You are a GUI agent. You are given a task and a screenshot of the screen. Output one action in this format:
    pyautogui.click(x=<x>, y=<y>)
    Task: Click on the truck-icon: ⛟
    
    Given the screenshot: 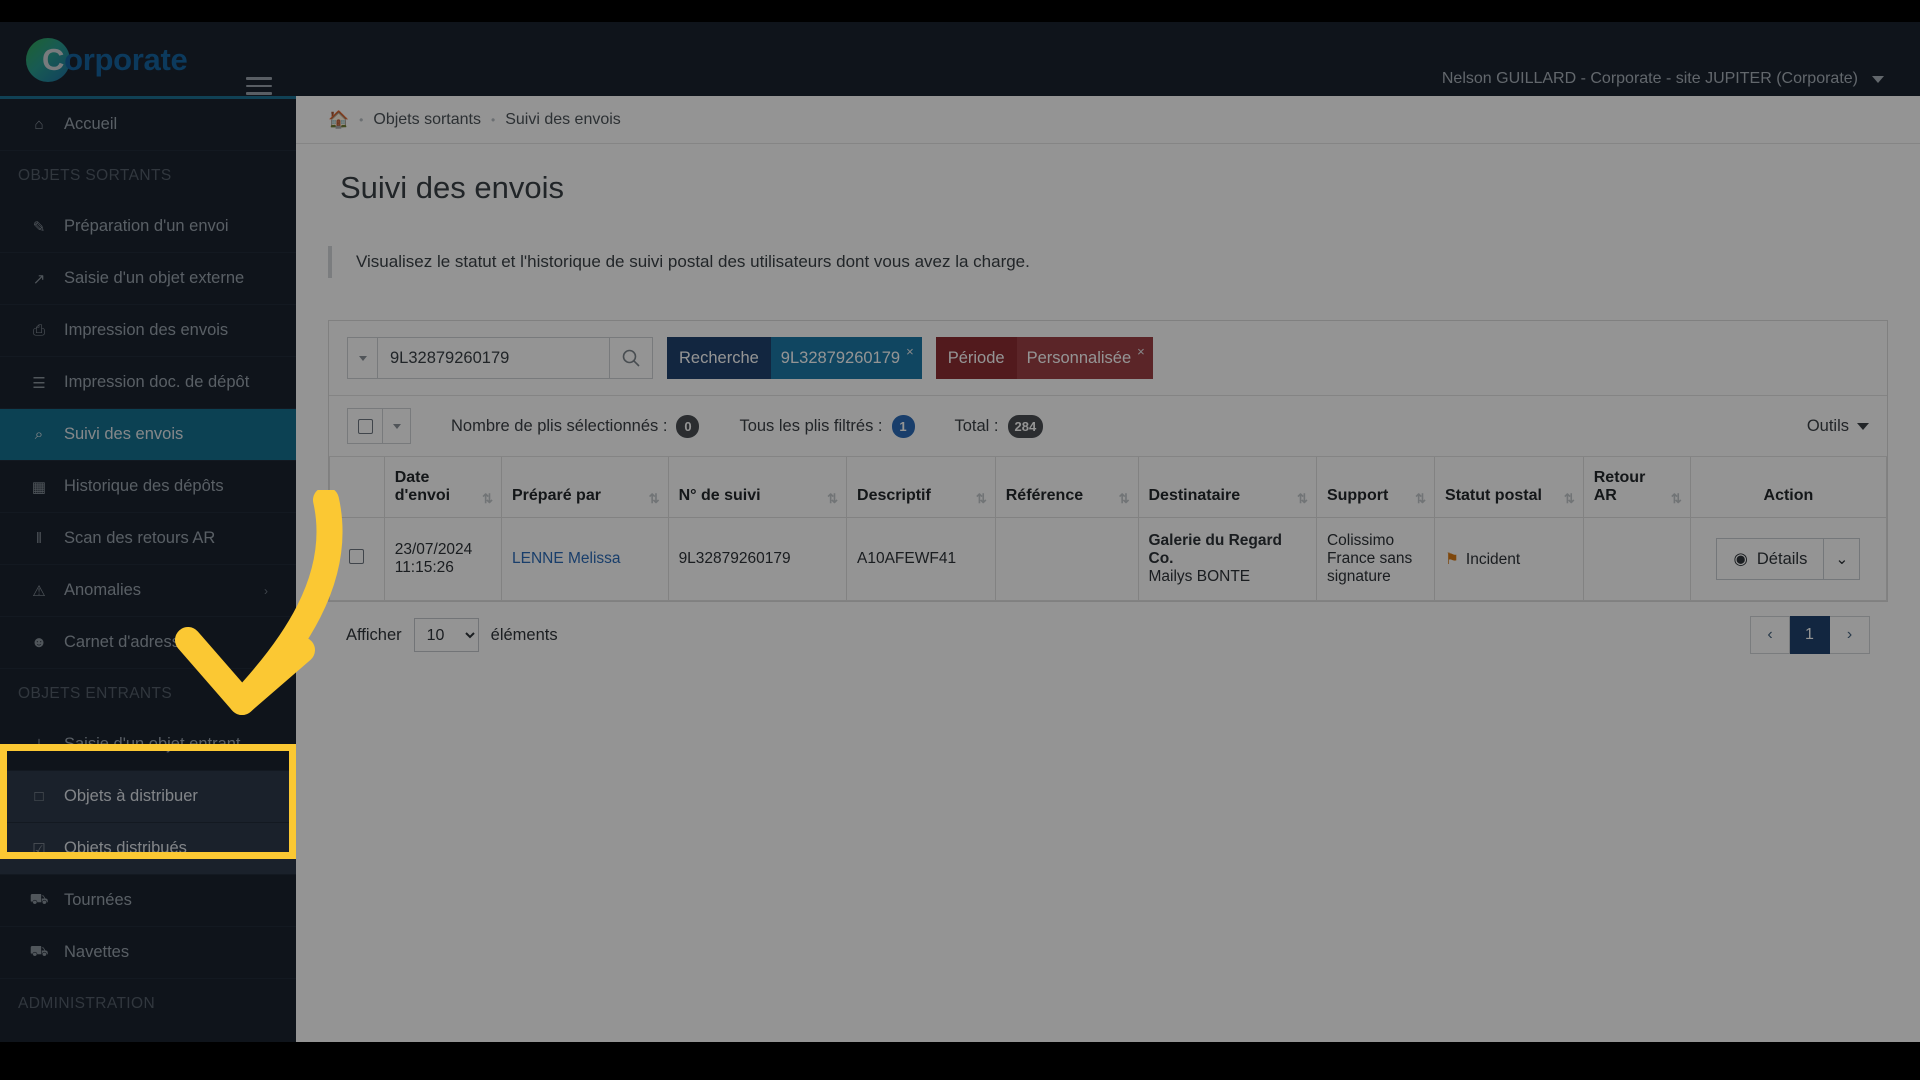 What is the action you would take?
    pyautogui.click(x=39, y=951)
    